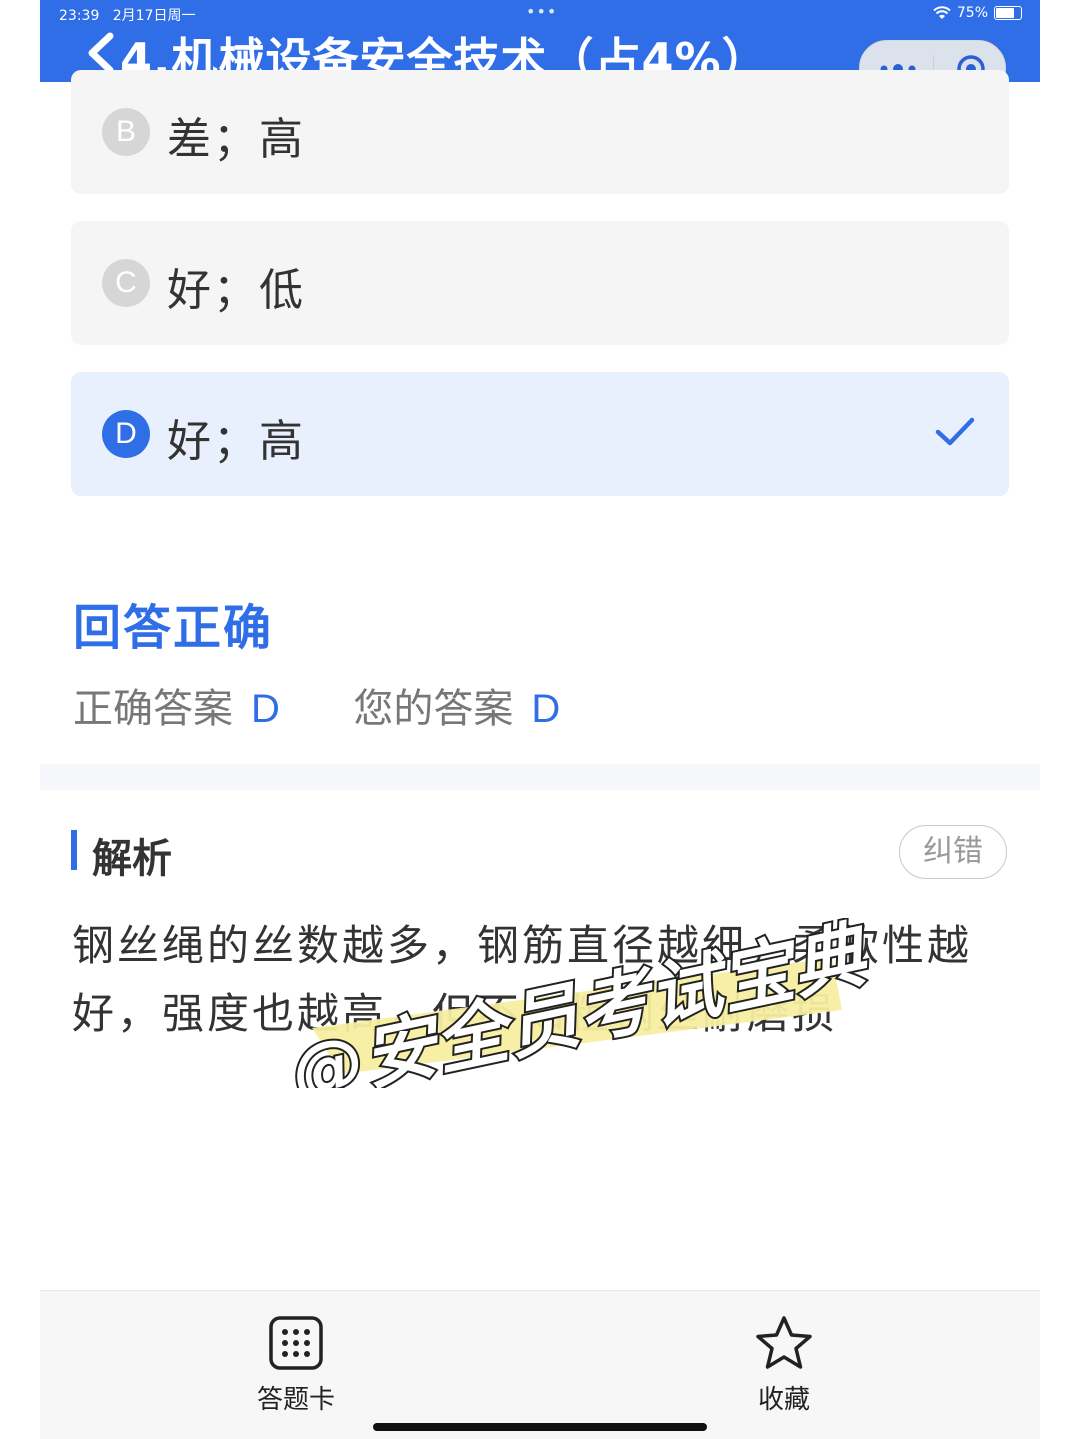 This screenshot has width=1080, height=1439. What do you see at coordinates (236, 139) in the screenshot?
I see `option-text: 差；高` at bounding box center [236, 139].